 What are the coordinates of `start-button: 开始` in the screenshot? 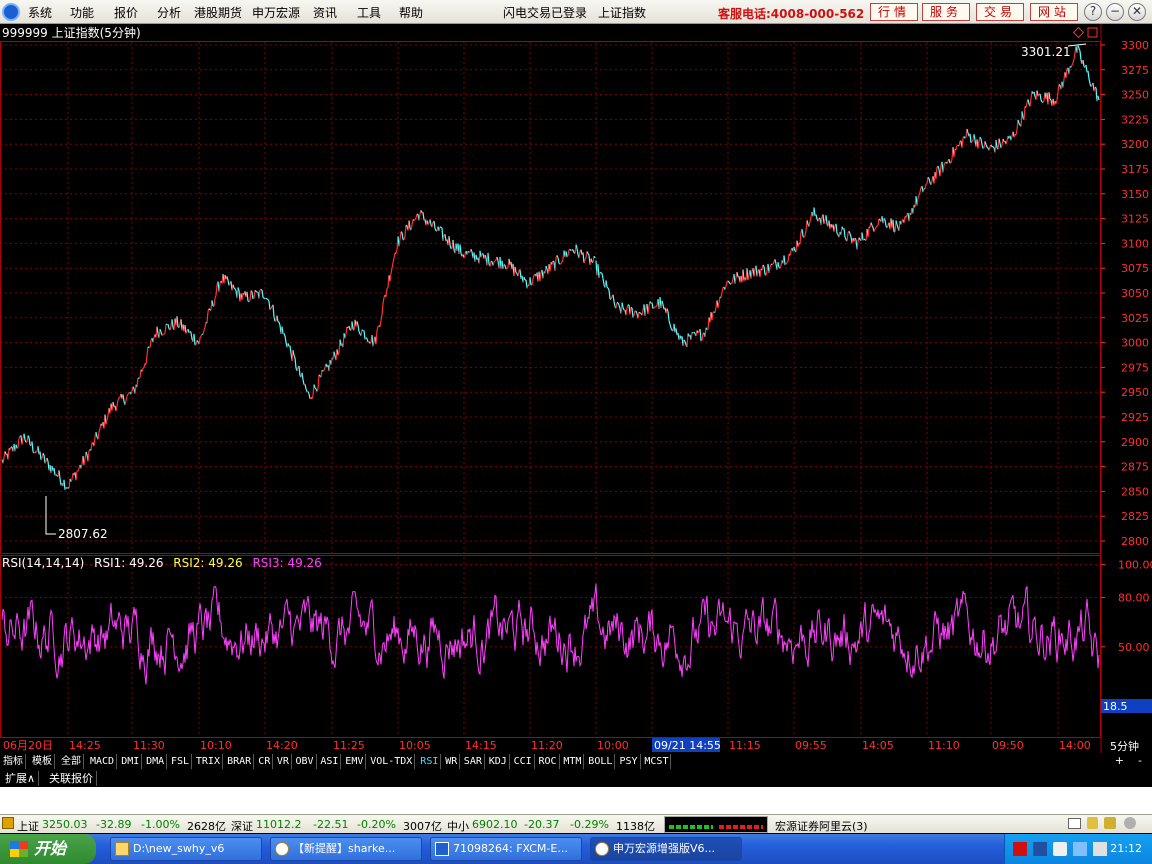 It's located at (48, 849).